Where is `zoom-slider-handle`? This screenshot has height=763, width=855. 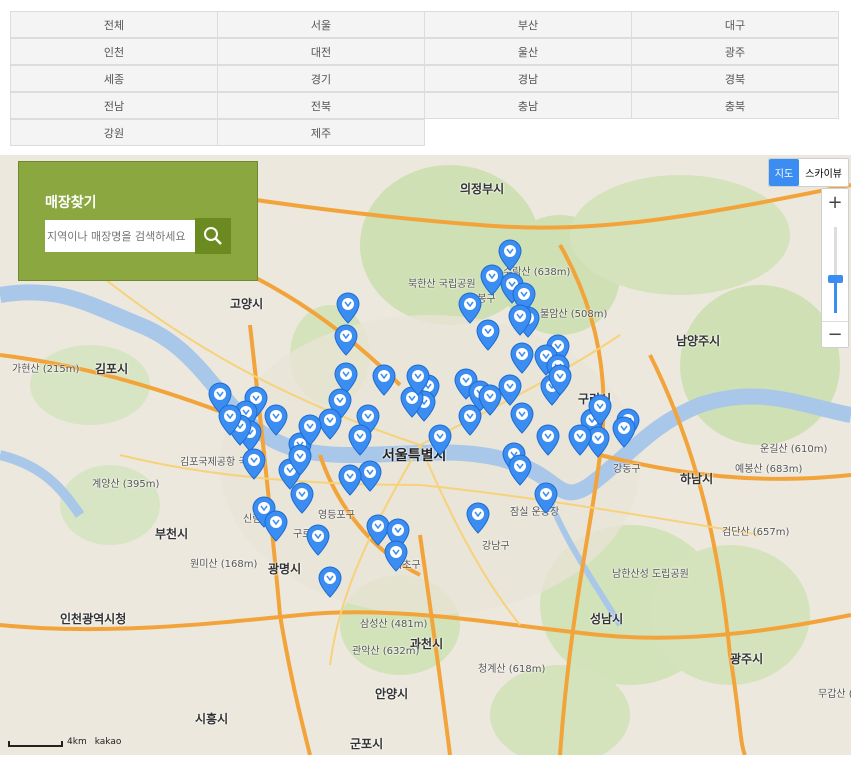
zoom-slider-handle is located at coordinates (835, 279).